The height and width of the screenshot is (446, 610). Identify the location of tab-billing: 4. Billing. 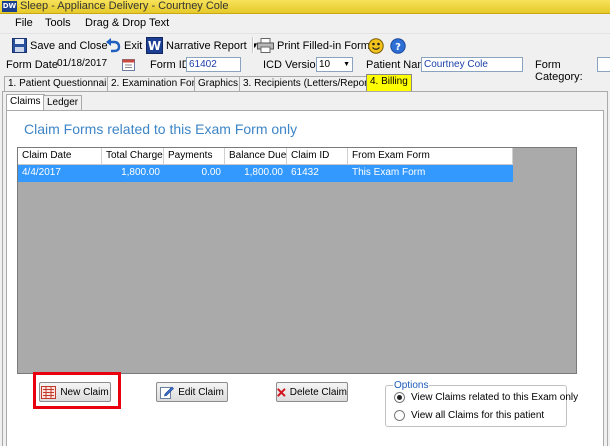
(389, 82).